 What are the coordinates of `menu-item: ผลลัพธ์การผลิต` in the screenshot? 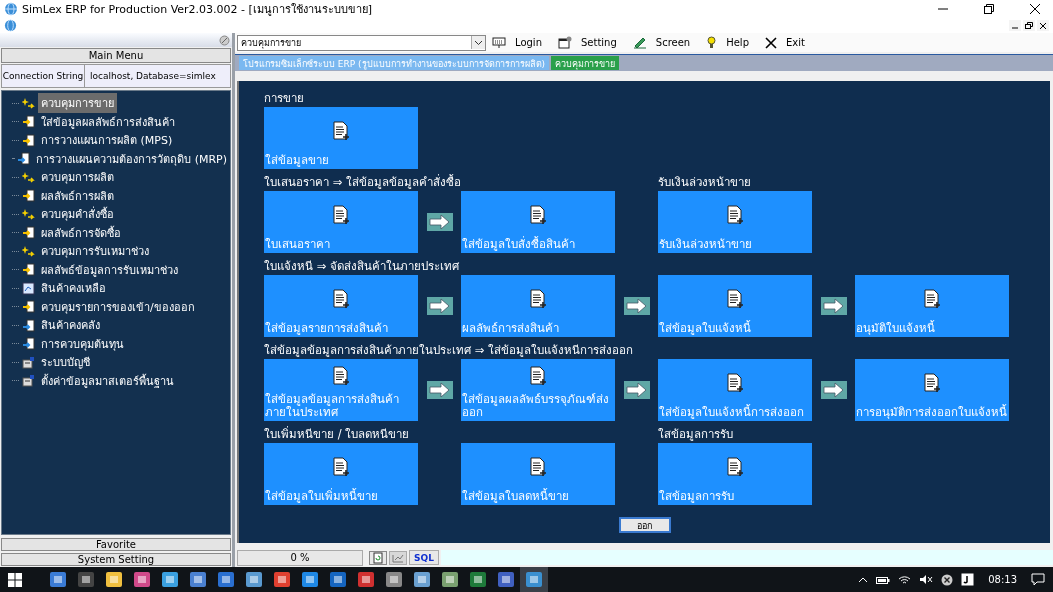 It's located at (77, 195).